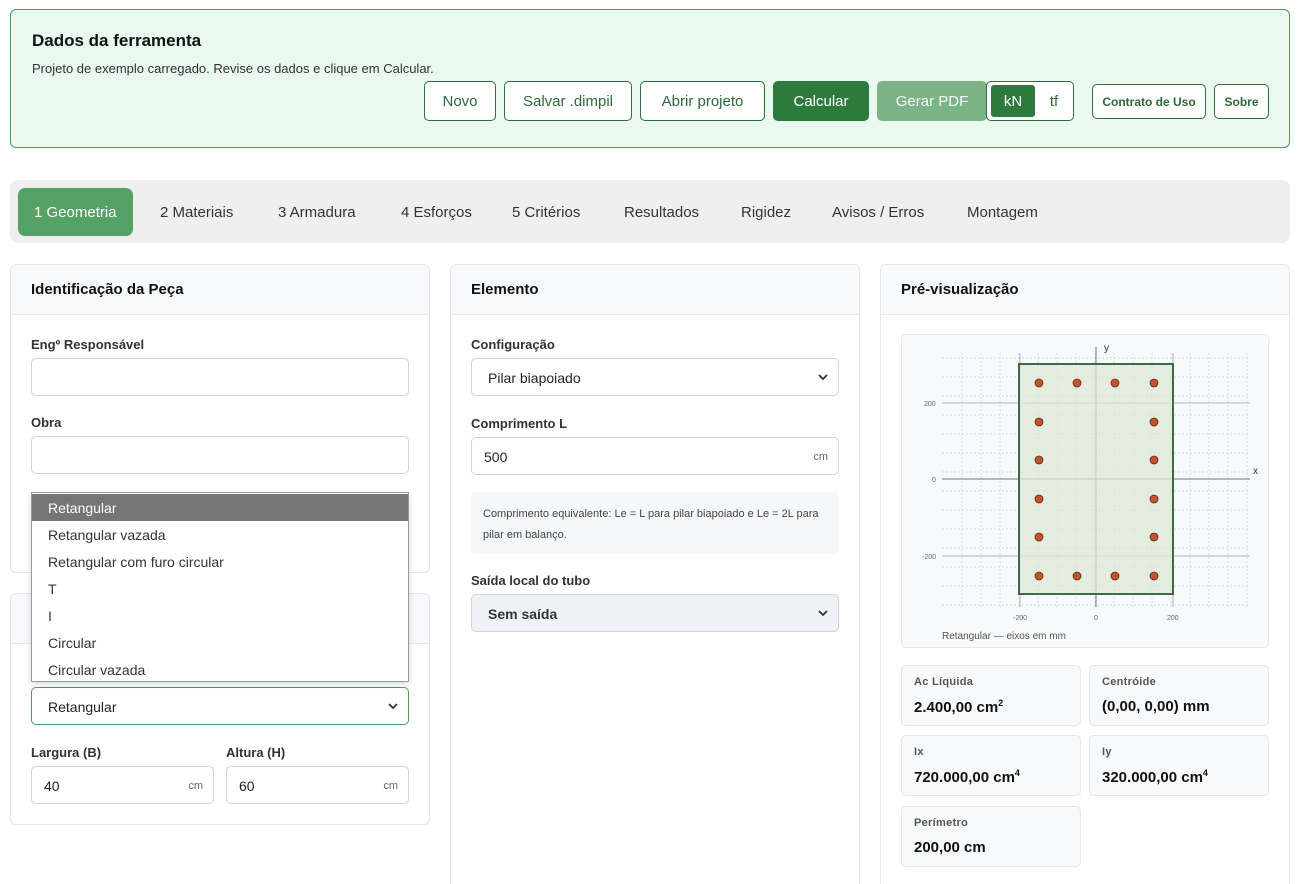 The image size is (1305, 884). What do you see at coordinates (702, 101) in the screenshot?
I see `open-project-button: Abrir projeto` at bounding box center [702, 101].